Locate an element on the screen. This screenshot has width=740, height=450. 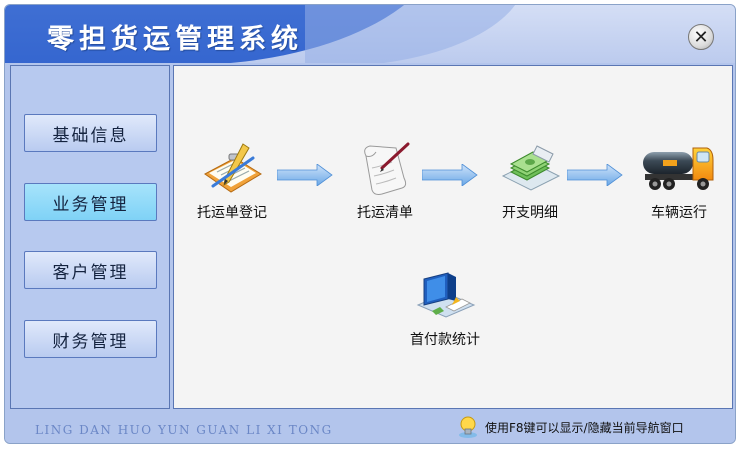
tip-text: 使用F8键可以显示/隐藏当前导航窗口 is located at coordinates (584, 427).